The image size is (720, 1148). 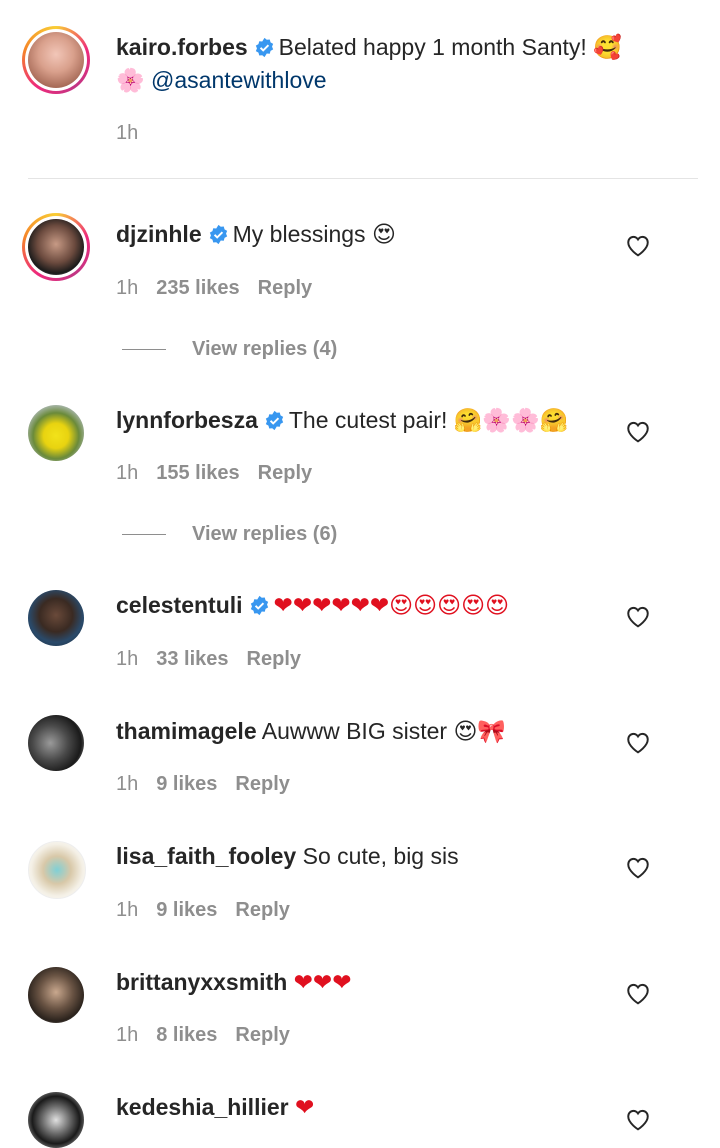 I want to click on comment-username: lynnforbesza, so click(x=187, y=420).